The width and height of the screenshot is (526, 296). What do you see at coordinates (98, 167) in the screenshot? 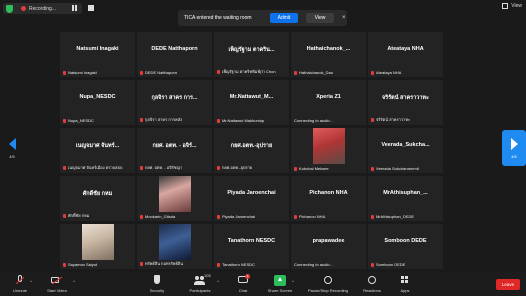
I see `participant-label: เนญจมาศ จันทร์เมือง ตรวจสอบ` at bounding box center [98, 167].